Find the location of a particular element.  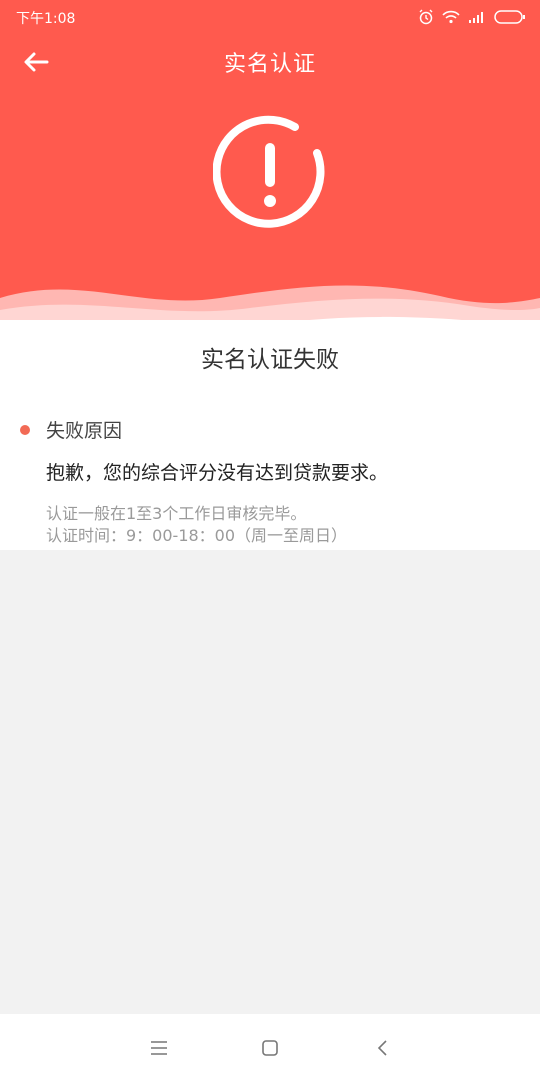

failure-reason-label: 失败原因 is located at coordinates (84, 431).